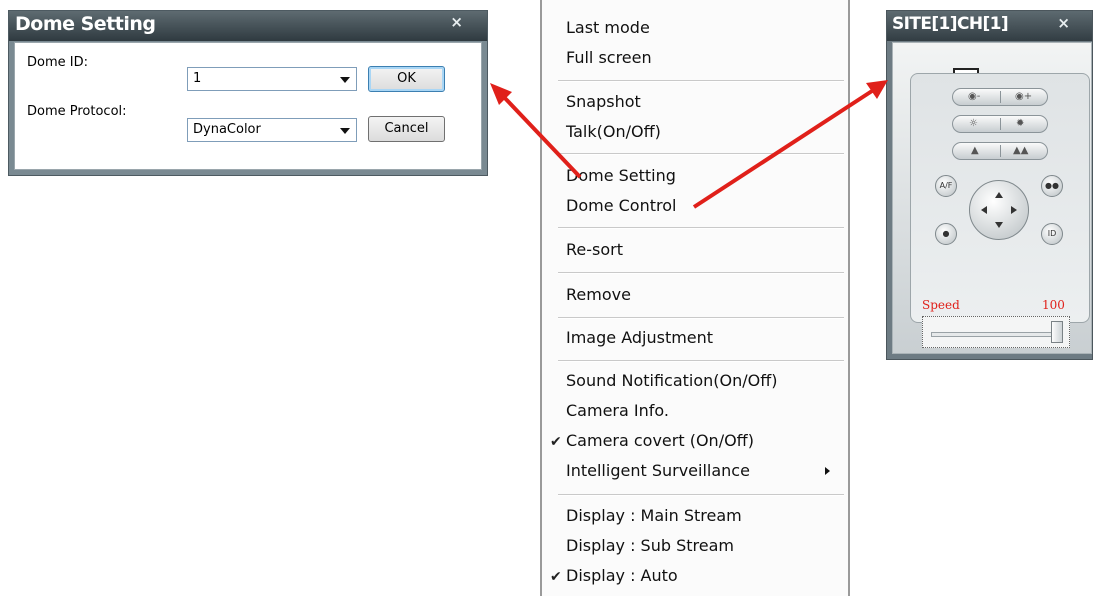  I want to click on speed-label: Speed, so click(941, 305).